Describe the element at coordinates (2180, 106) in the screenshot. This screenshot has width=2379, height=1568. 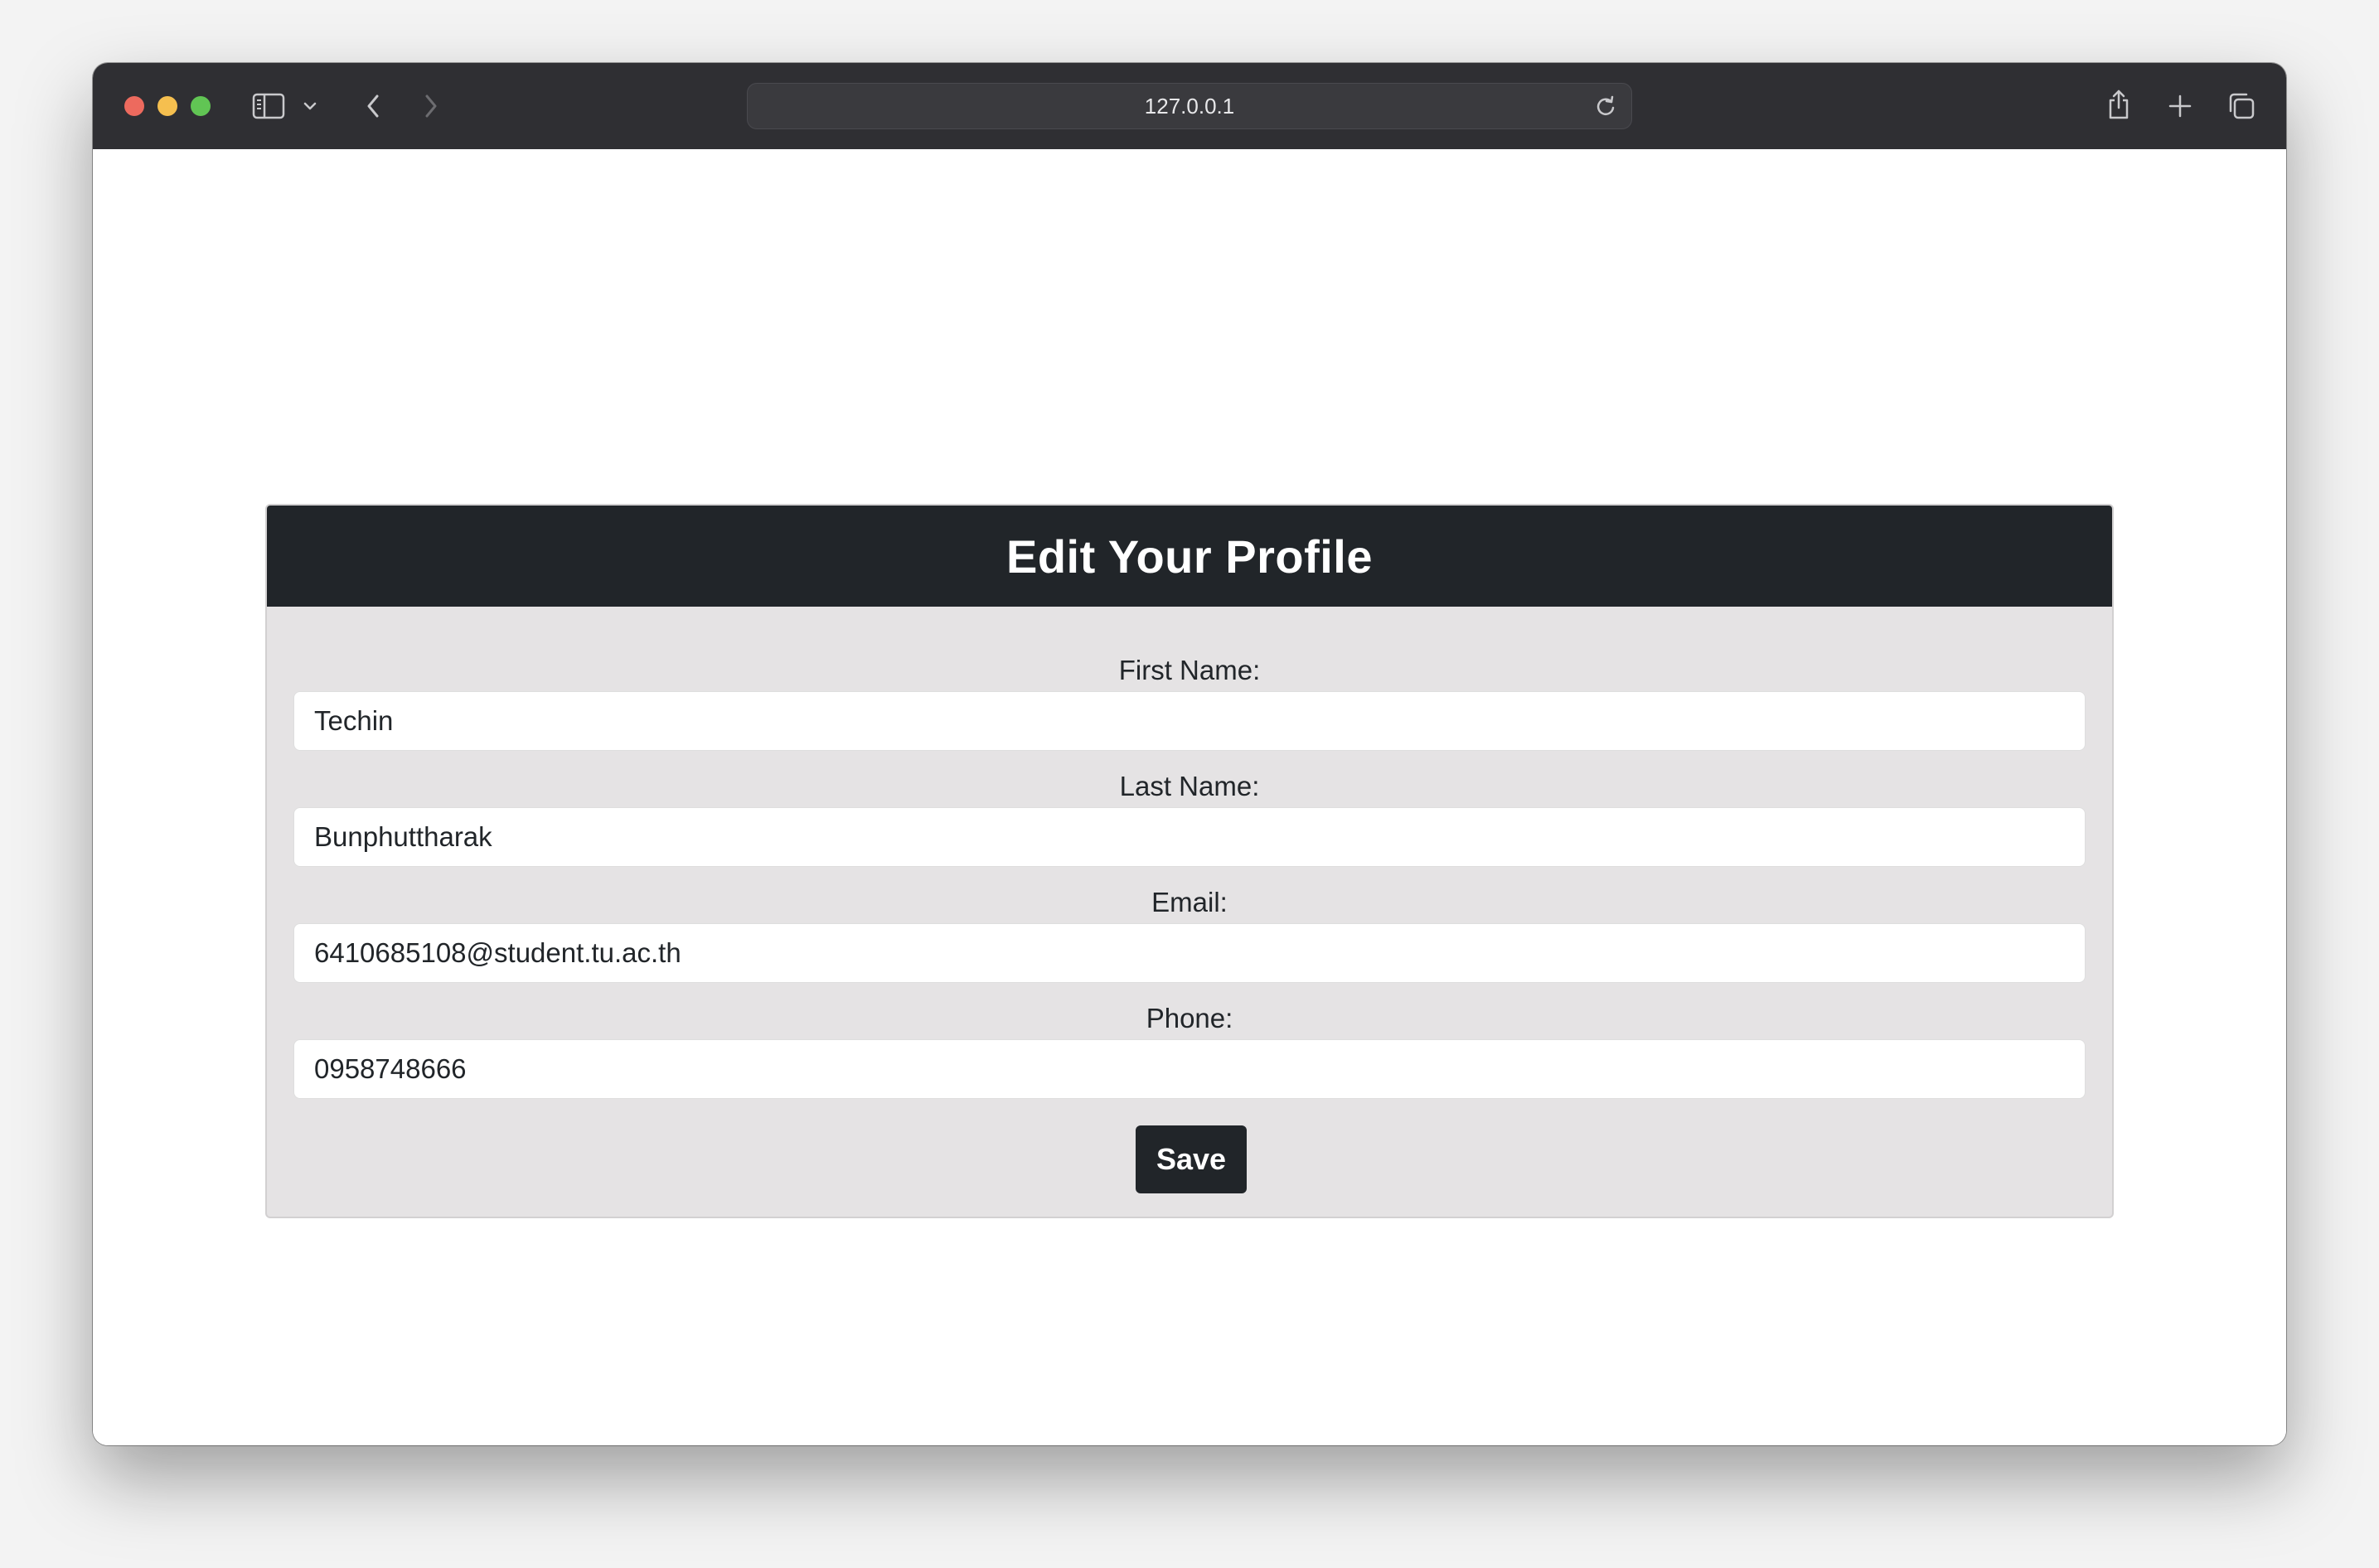
I see `plus-icon` at that location.